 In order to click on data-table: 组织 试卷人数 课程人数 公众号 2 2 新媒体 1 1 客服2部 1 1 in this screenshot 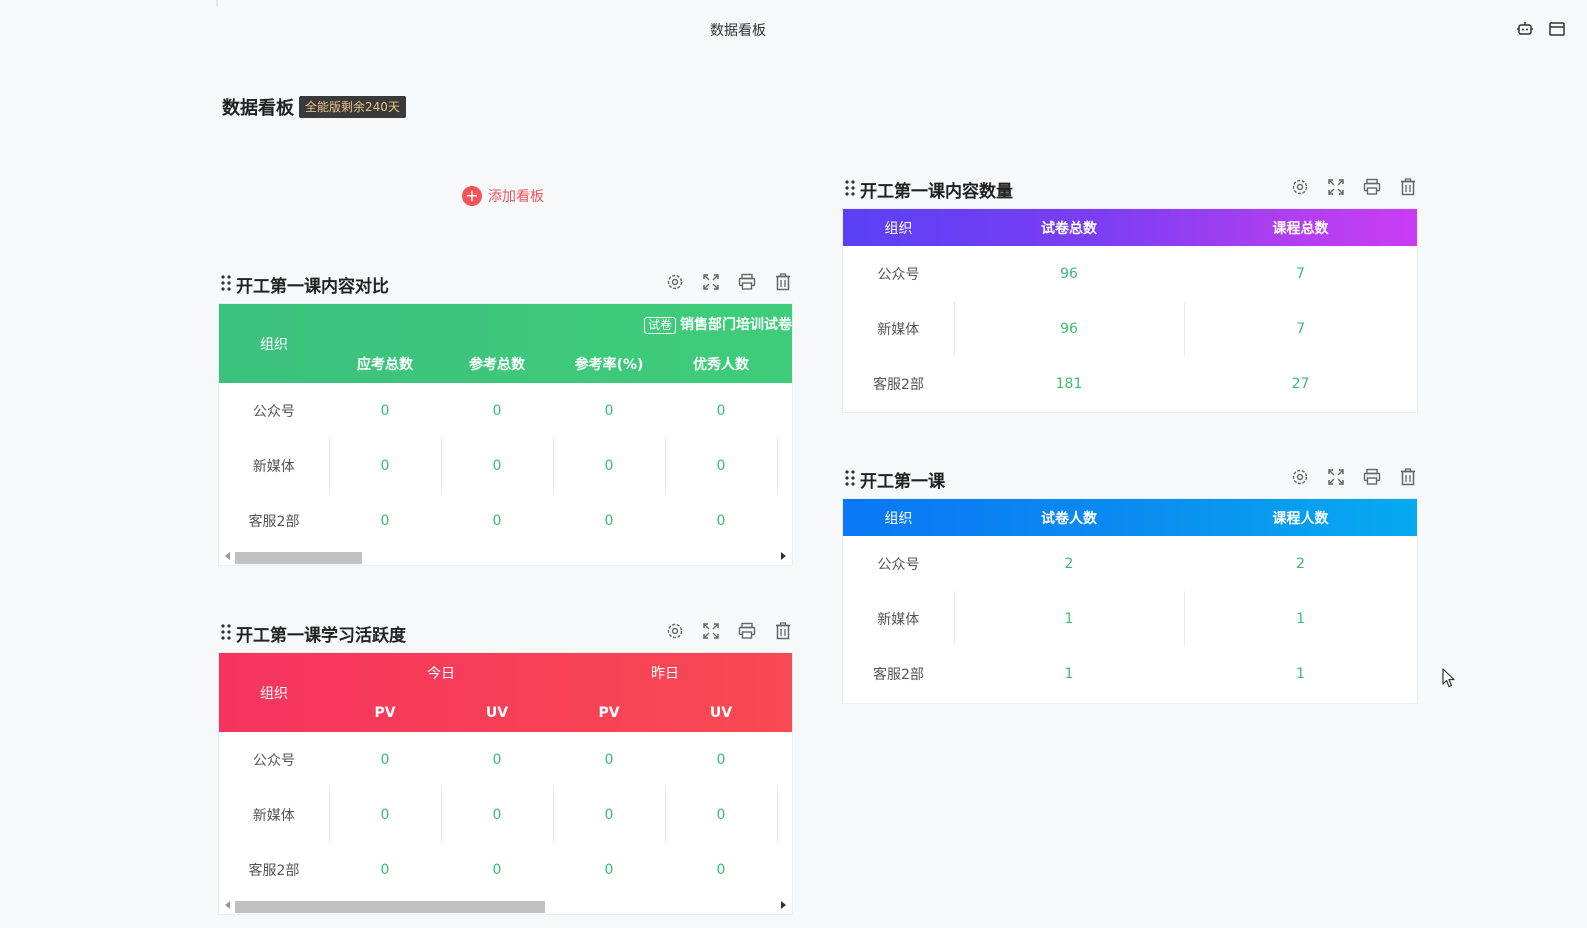, I will do `click(1130, 600)`.